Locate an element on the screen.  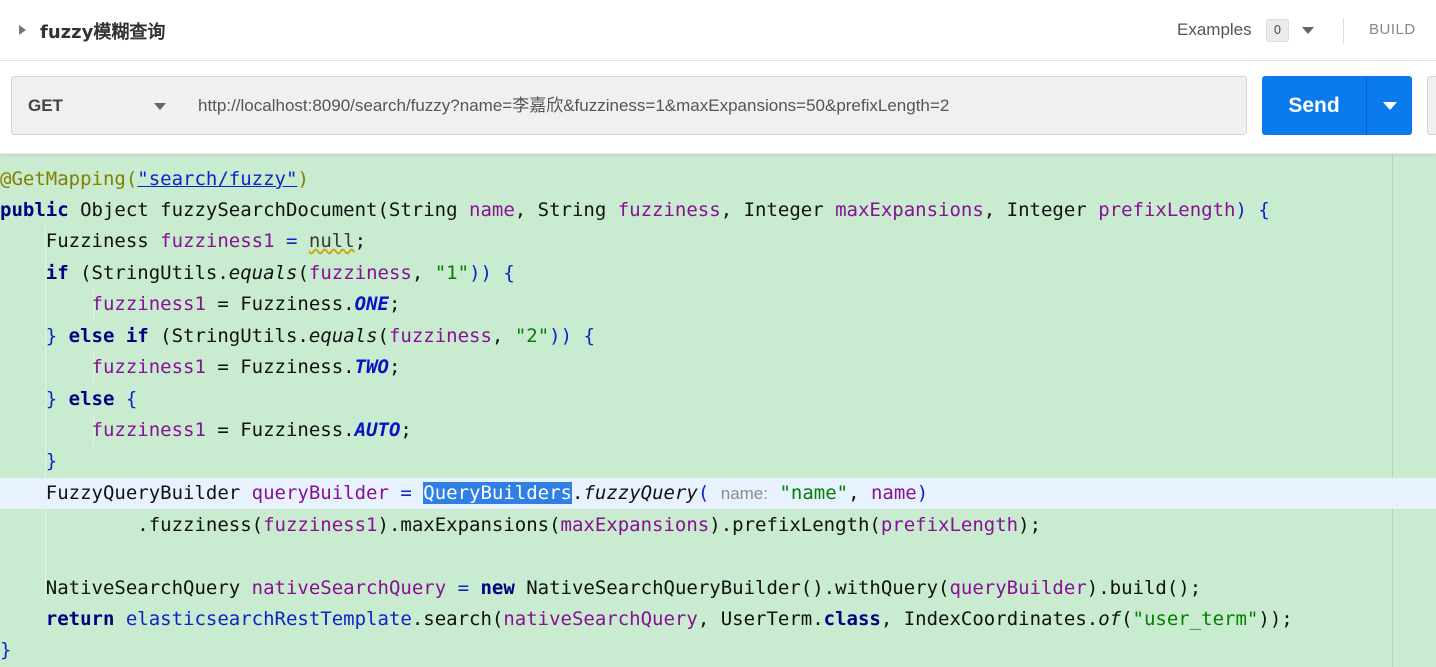
code-line-9: fuzziness1 = Fuzziness.AUTO; is located at coordinates (718, 430).